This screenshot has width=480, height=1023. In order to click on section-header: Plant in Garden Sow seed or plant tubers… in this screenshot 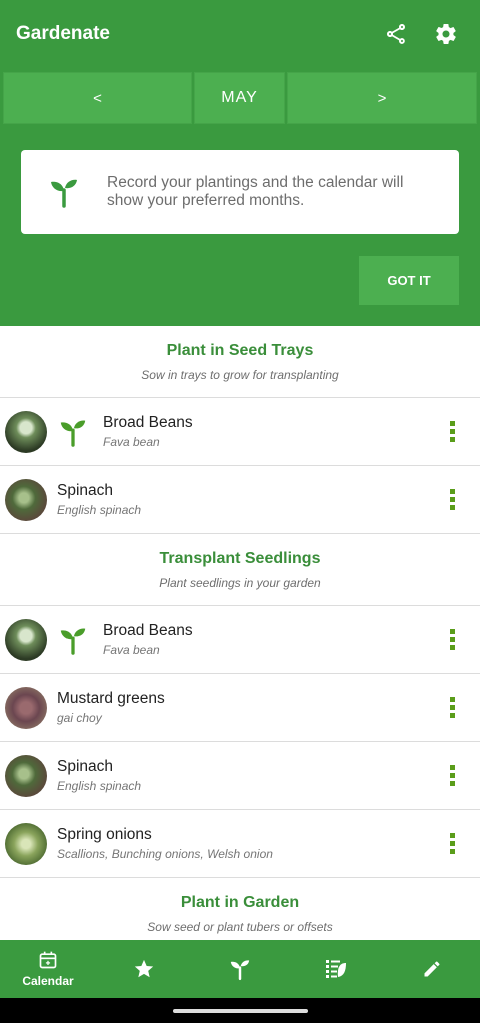, I will do `click(240, 909)`.